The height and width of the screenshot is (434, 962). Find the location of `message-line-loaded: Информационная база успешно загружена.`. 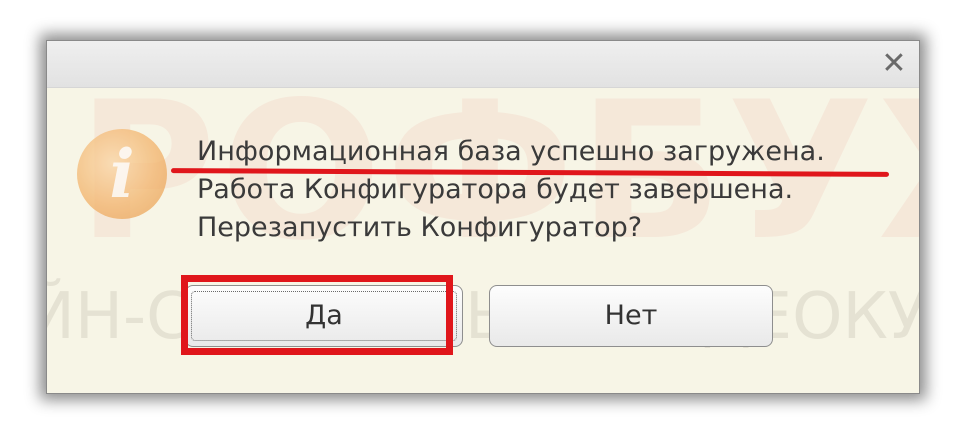

message-line-loaded: Информационная база успешно загружена. is located at coordinates (511, 151).